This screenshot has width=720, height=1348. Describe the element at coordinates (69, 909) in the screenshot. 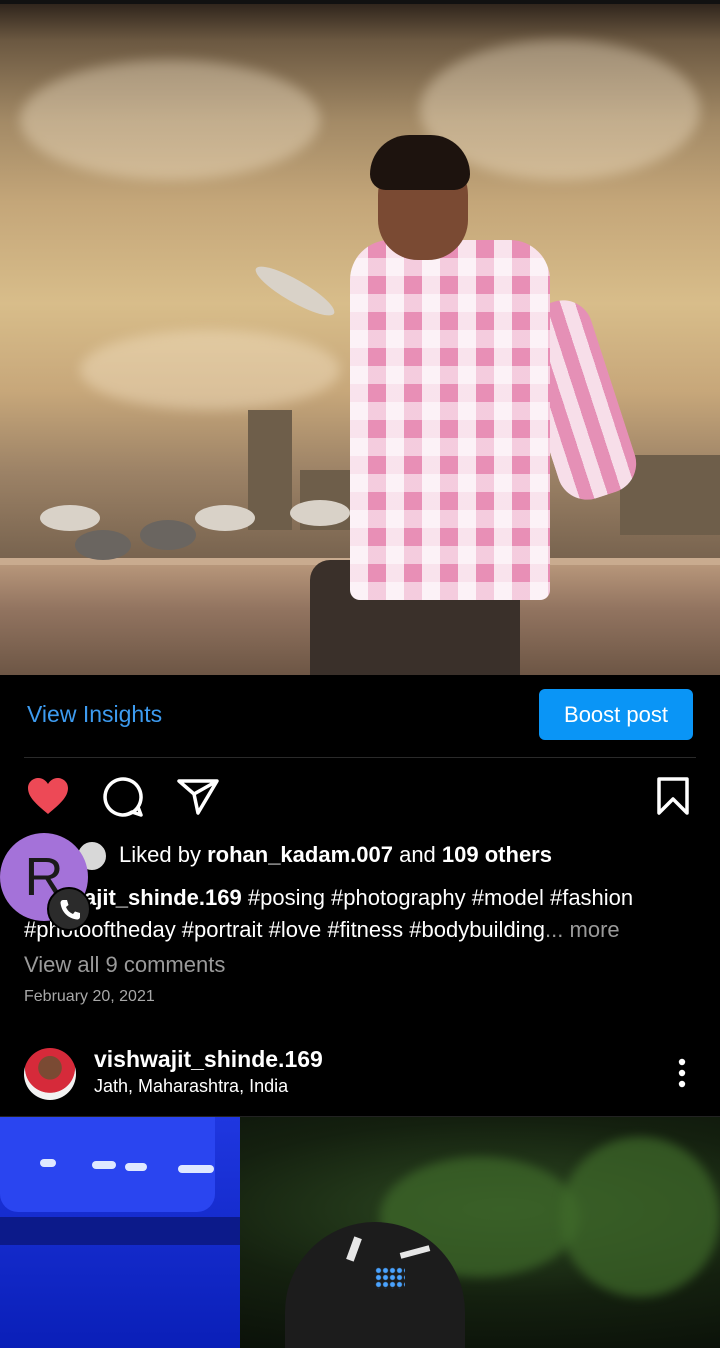

I see `phone-icon` at that location.